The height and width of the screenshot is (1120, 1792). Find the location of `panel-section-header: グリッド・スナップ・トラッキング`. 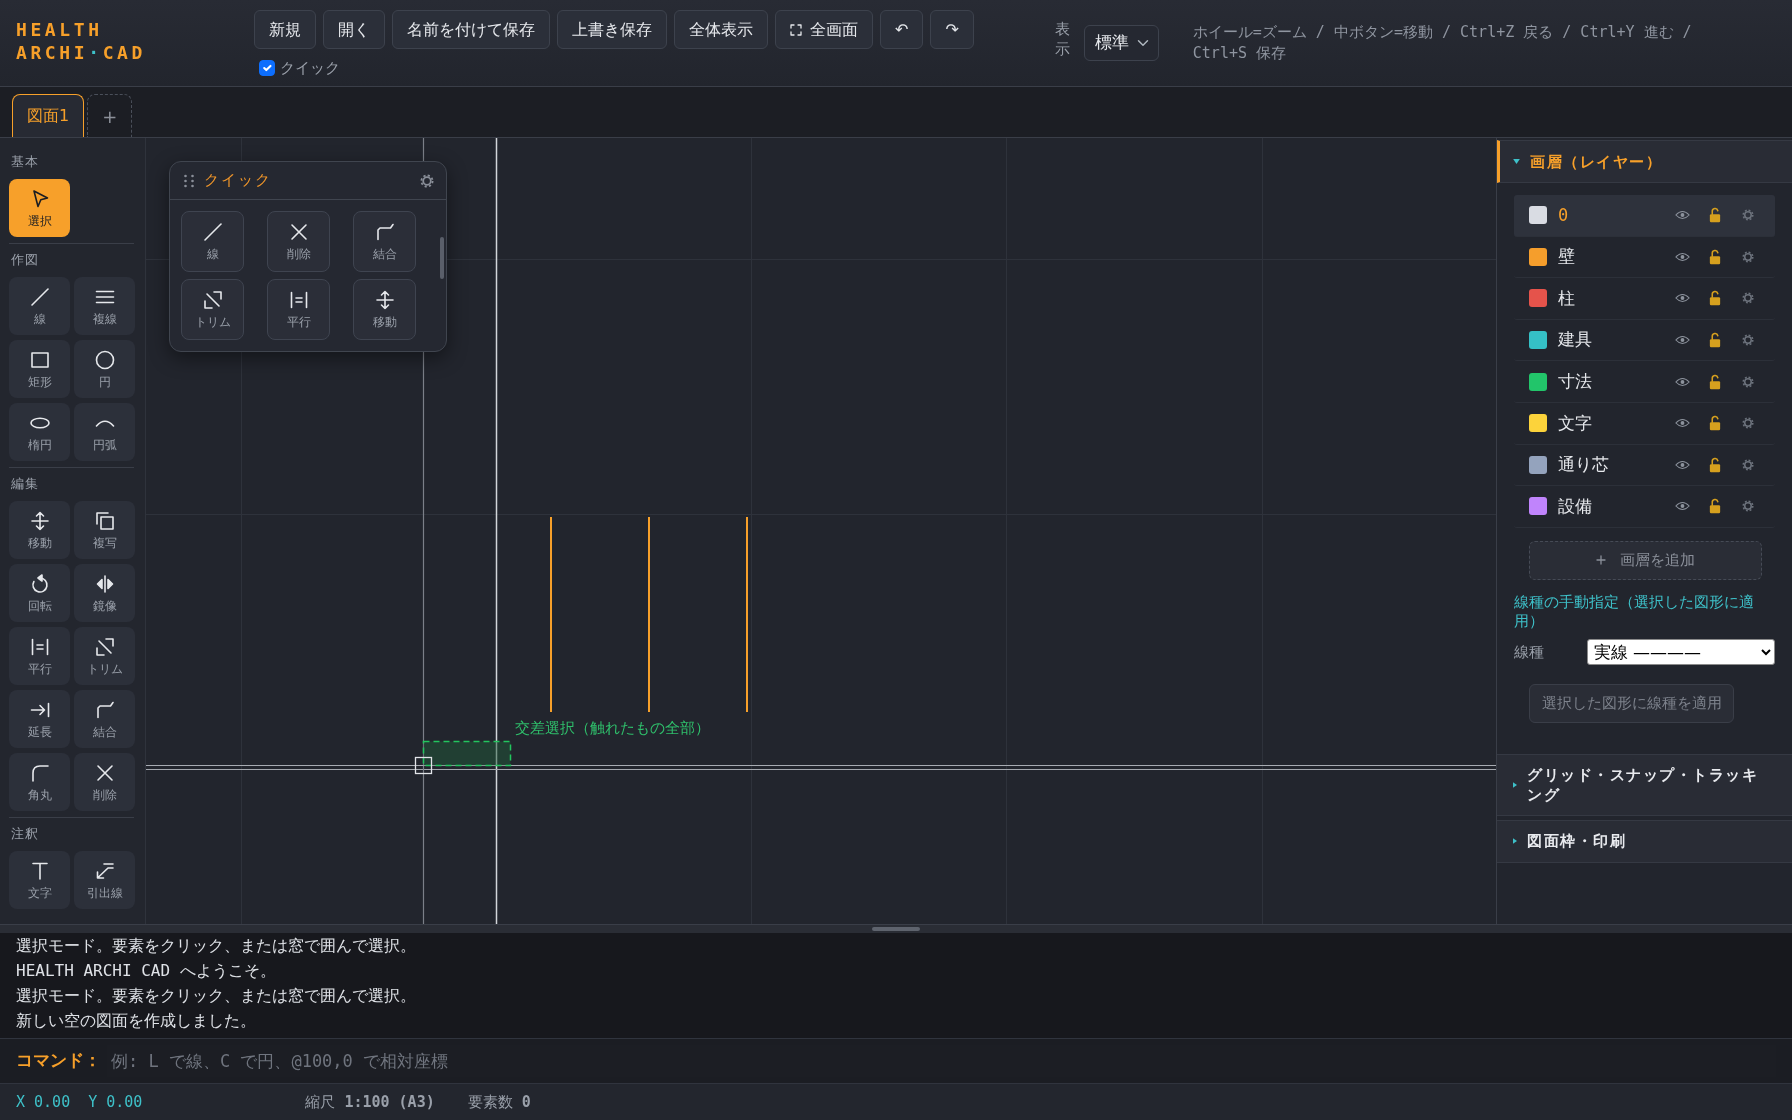

panel-section-header: グリッド・スナップ・トラッキング is located at coordinates (1644, 784).